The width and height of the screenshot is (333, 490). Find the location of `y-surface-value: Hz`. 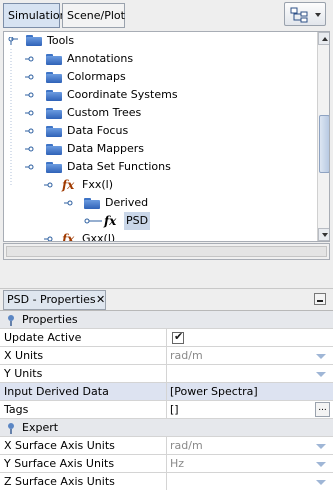

y-surface-value: Hz is located at coordinates (177, 464).